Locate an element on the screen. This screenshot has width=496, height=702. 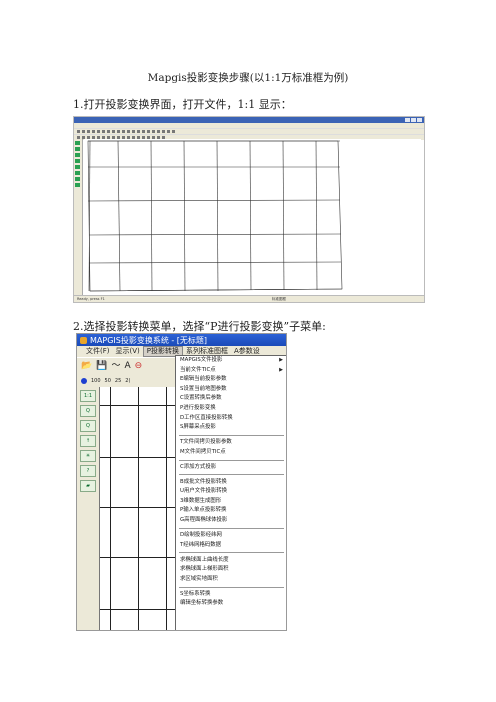
dropdown-menu-item: M文件间拷贝TIC点 is located at coordinates (231, 453).